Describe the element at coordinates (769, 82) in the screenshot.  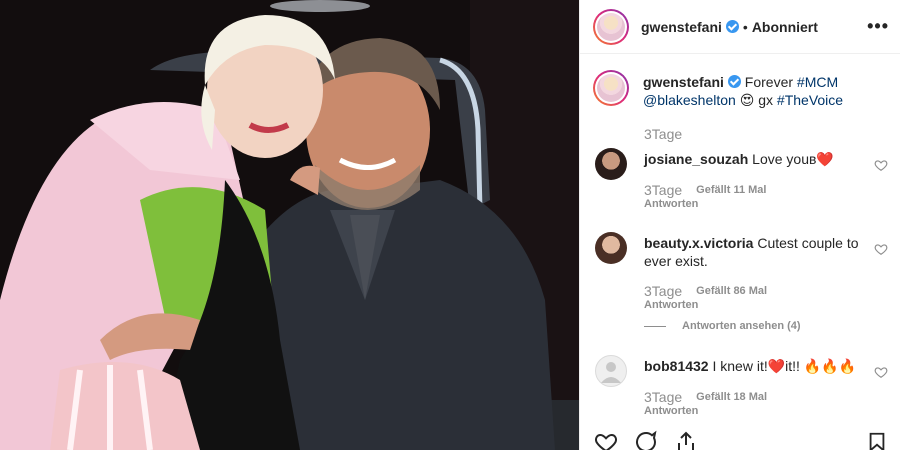
I see `caption-text-1: Forever` at that location.